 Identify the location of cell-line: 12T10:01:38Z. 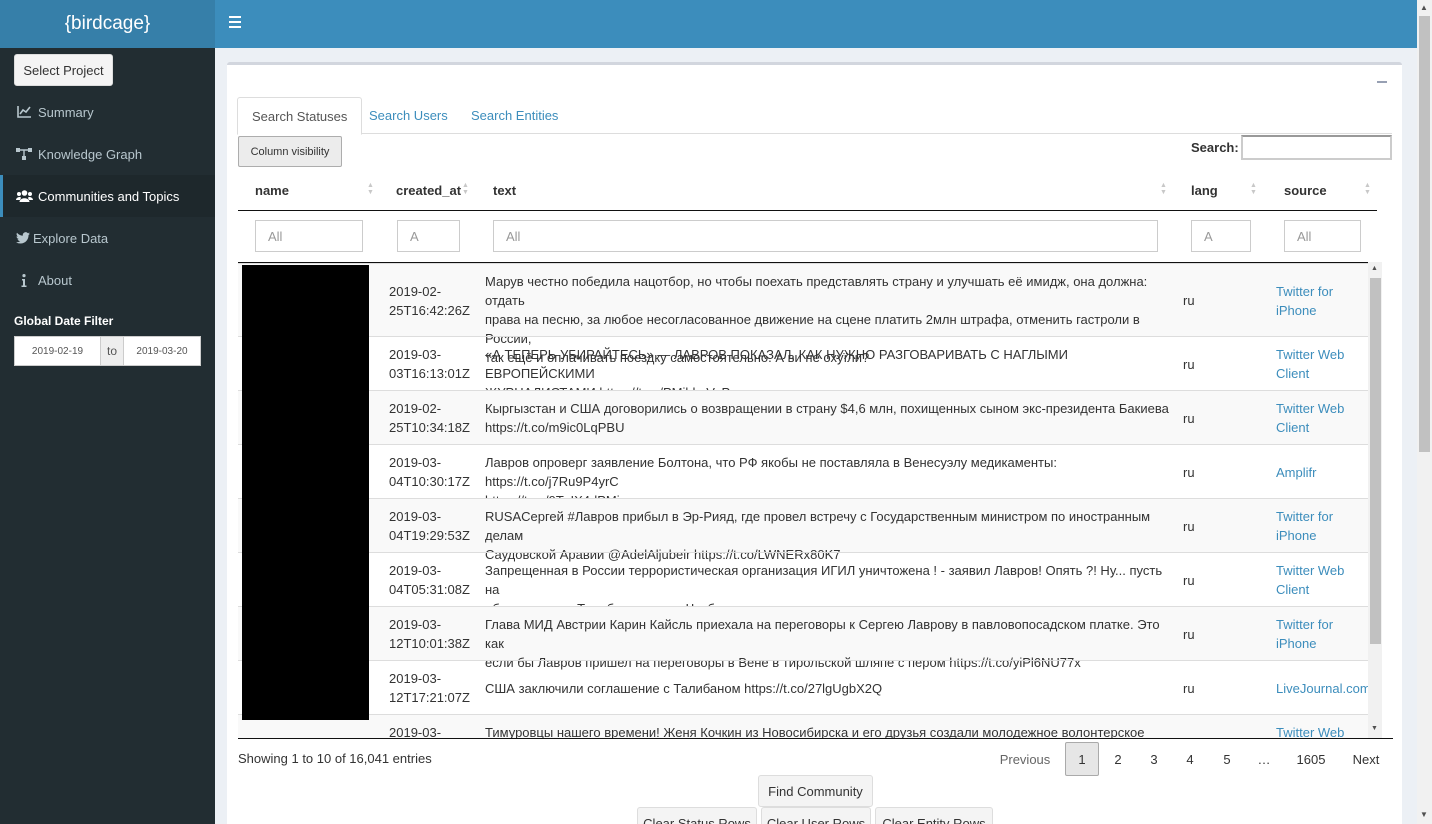
(429, 643).